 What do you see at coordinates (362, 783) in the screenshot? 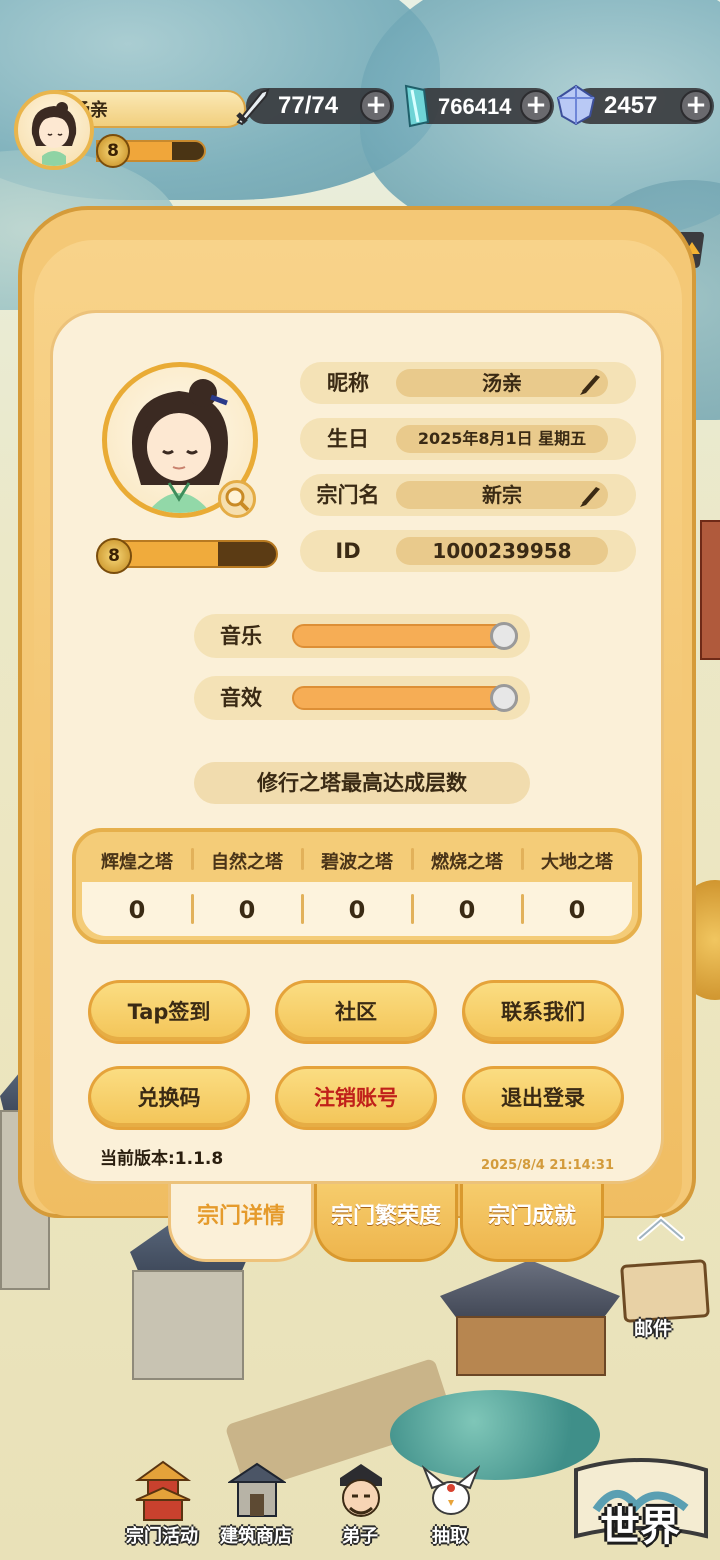
I see `tower-record-title: 修行之塔最高达成层数` at bounding box center [362, 783].